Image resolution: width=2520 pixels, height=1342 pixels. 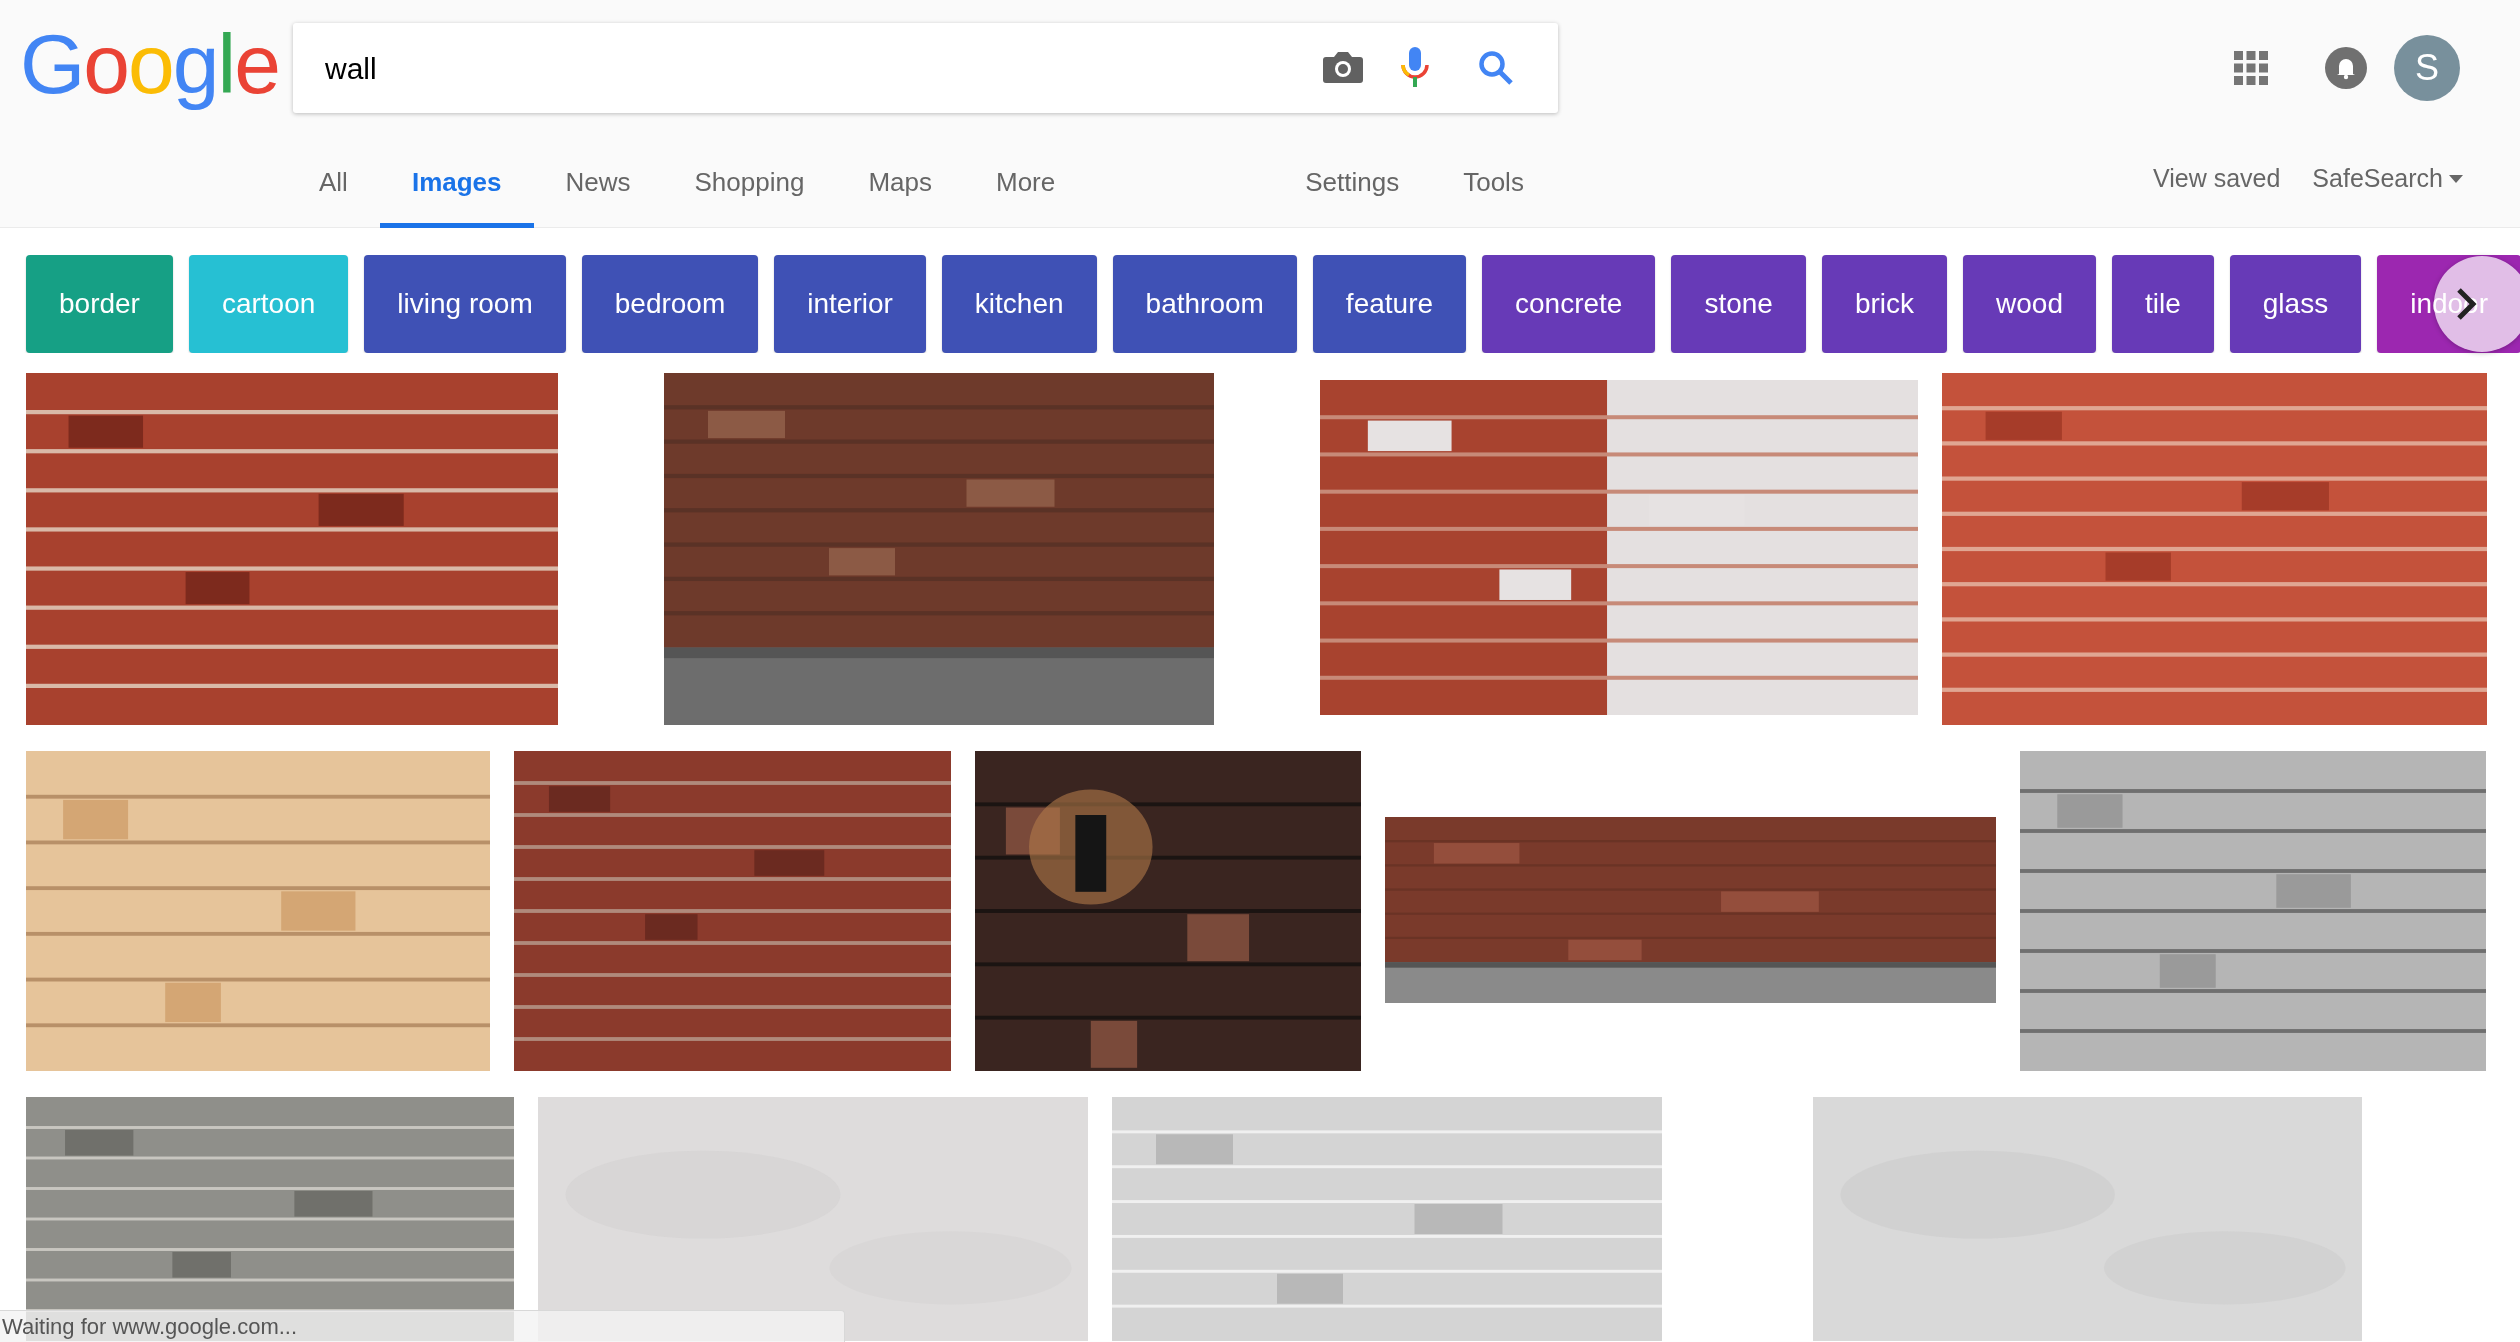 What do you see at coordinates (2387, 179) in the screenshot?
I see `safesearch-dropdown: SafeSearch` at bounding box center [2387, 179].